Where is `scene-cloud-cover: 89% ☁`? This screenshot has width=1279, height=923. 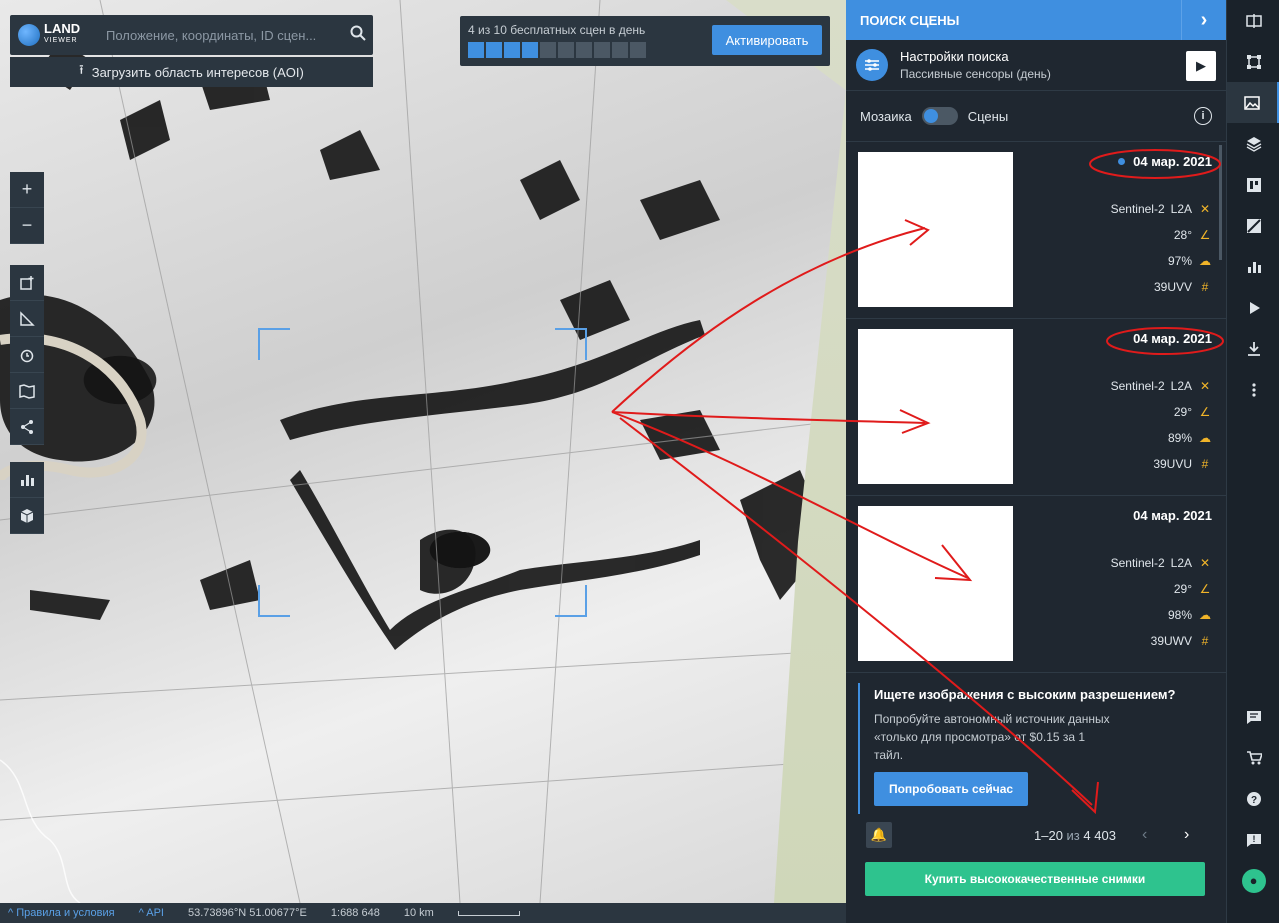 scene-cloud-cover: 89% ☁ is located at coordinates (1189, 438).